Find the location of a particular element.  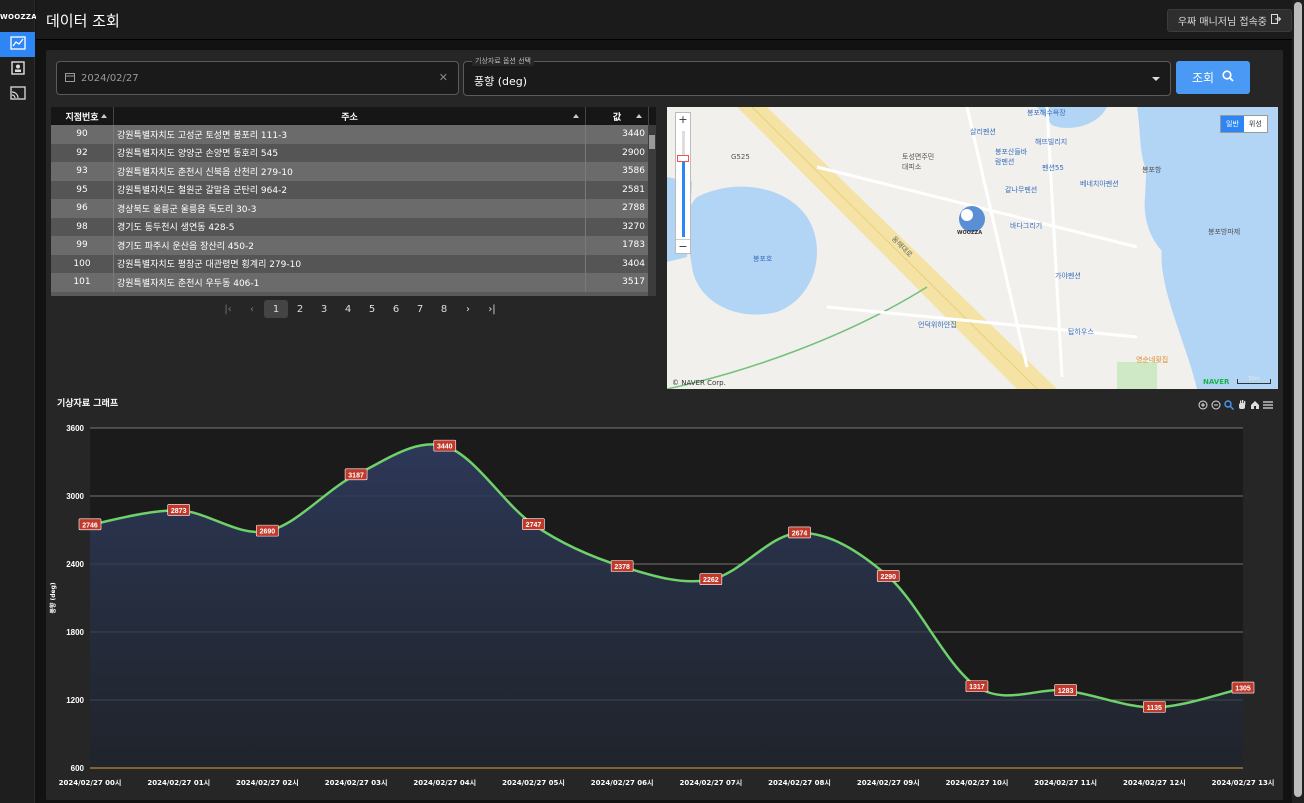

date-field: 2024/02/27 ✕ is located at coordinates (257, 78).